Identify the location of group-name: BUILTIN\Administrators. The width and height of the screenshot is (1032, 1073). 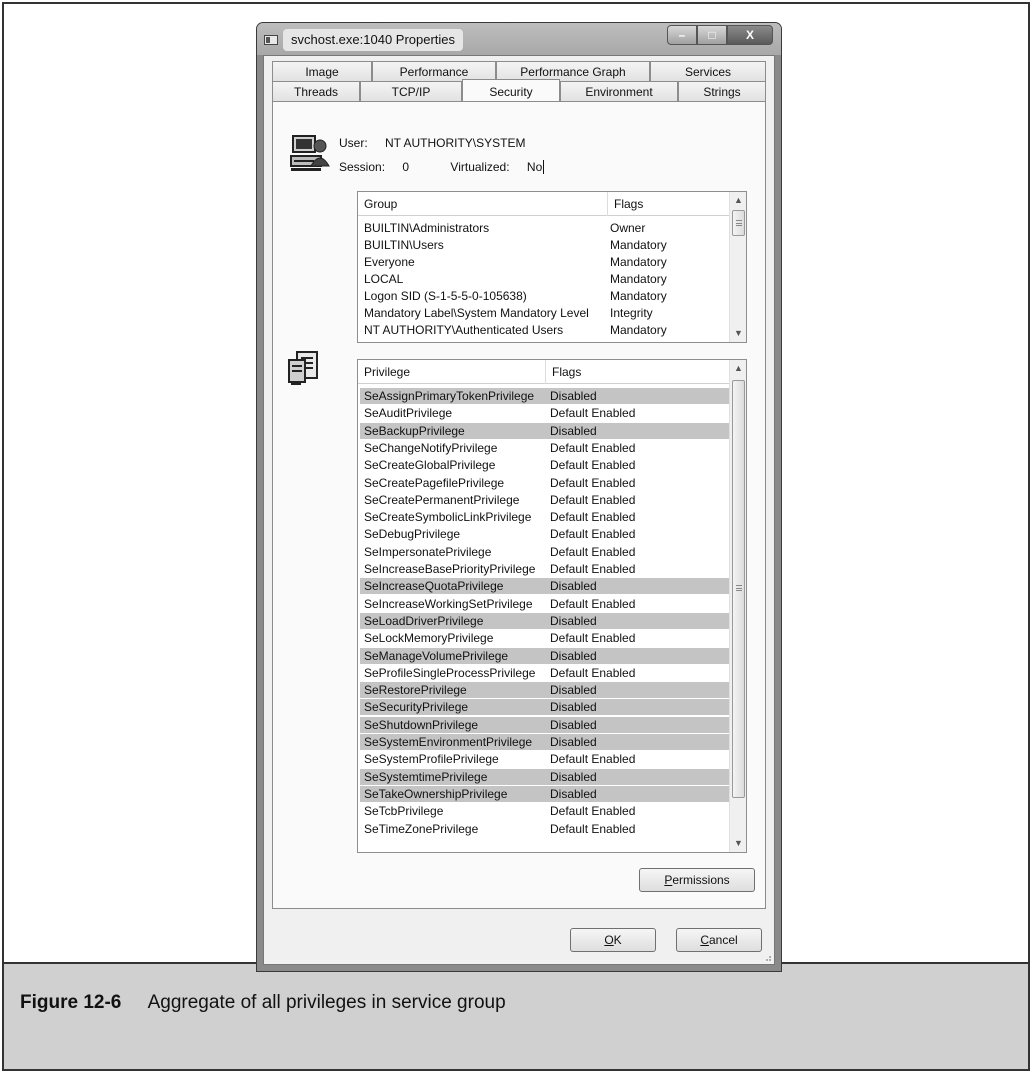
(427, 228).